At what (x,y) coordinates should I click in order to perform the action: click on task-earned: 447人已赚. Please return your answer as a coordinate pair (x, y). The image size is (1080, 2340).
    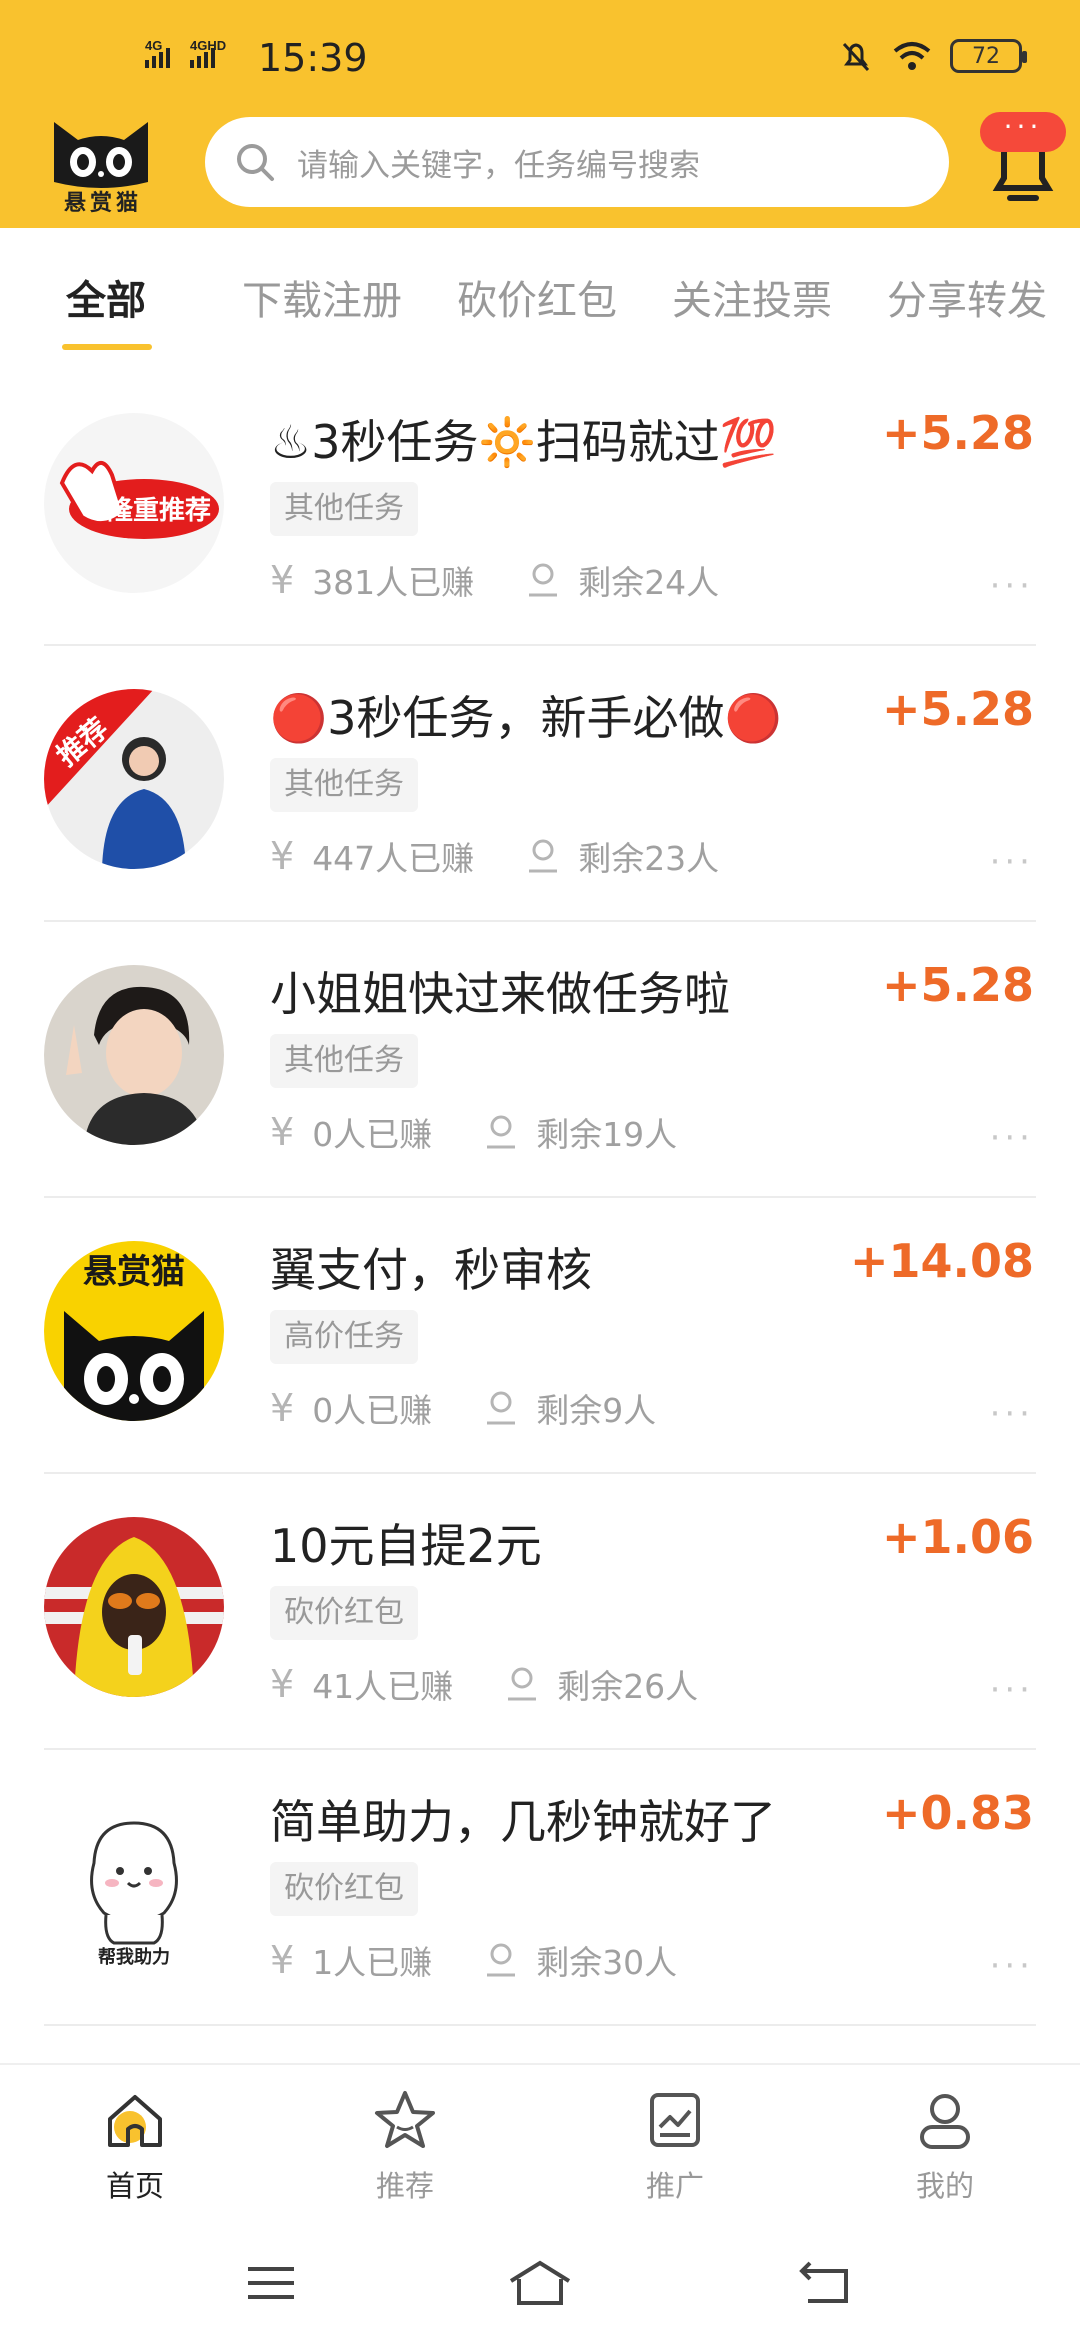
    Looking at the image, I should click on (393, 858).